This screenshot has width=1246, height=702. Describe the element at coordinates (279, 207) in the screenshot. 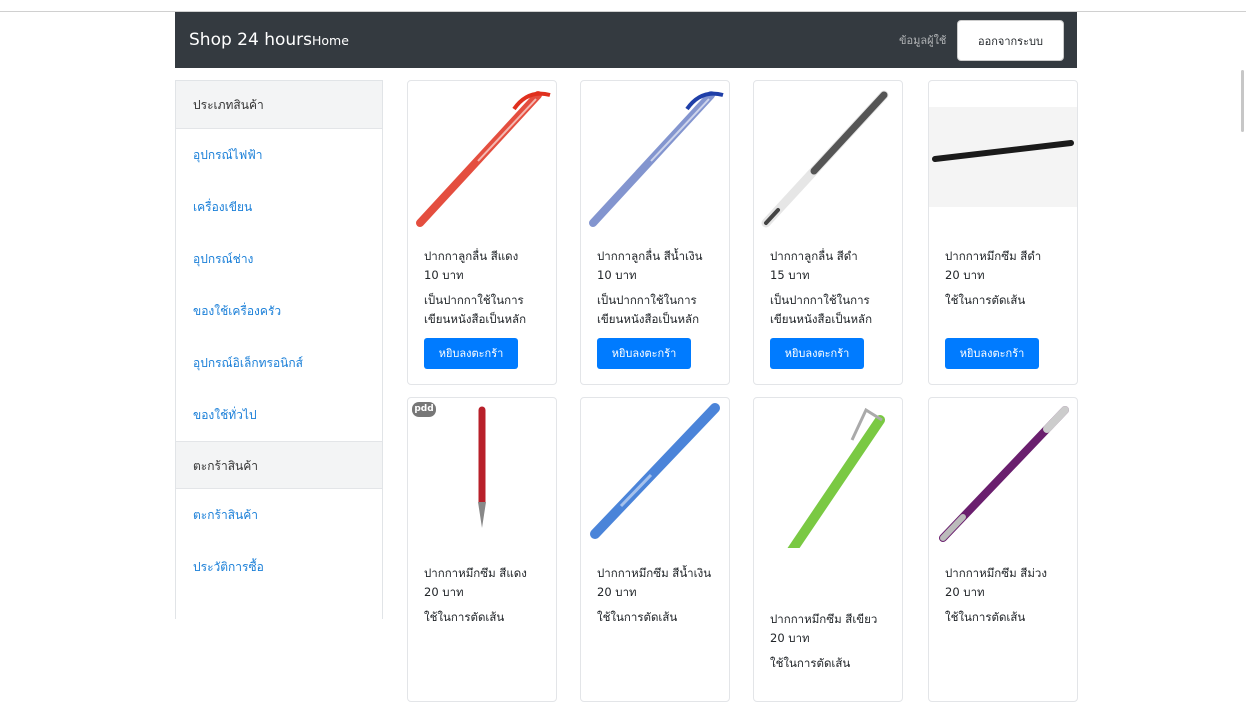

I see `sidebar-item-stationery: เครื่องเขียน` at that location.